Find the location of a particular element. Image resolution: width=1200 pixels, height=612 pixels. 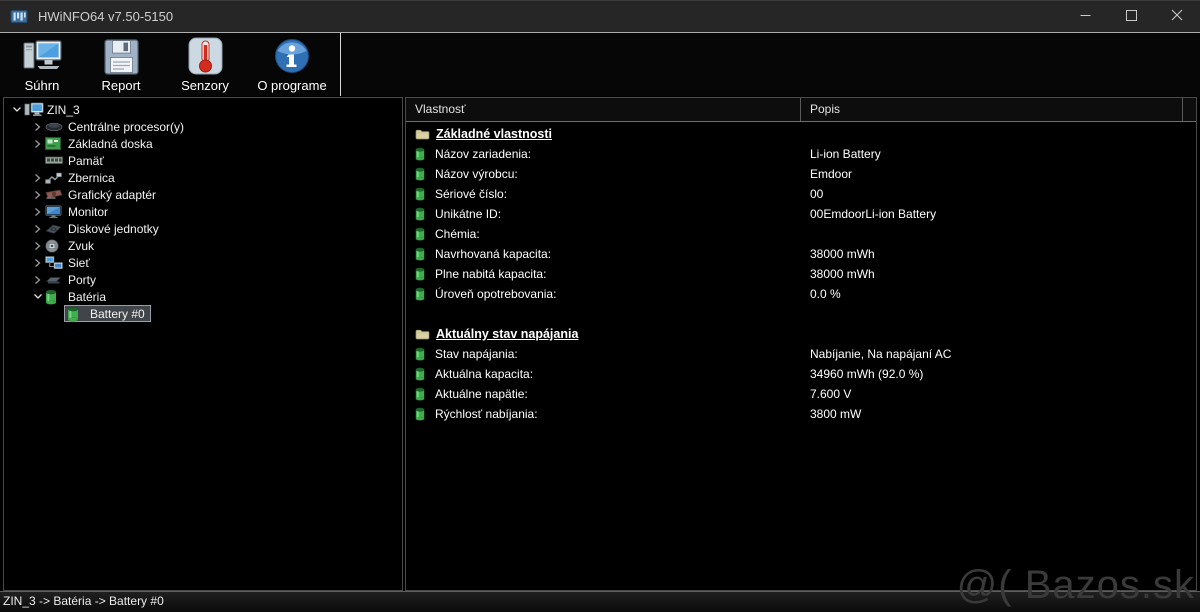

tree-item-battery-#0: Battery #0 is located at coordinates (203, 313).